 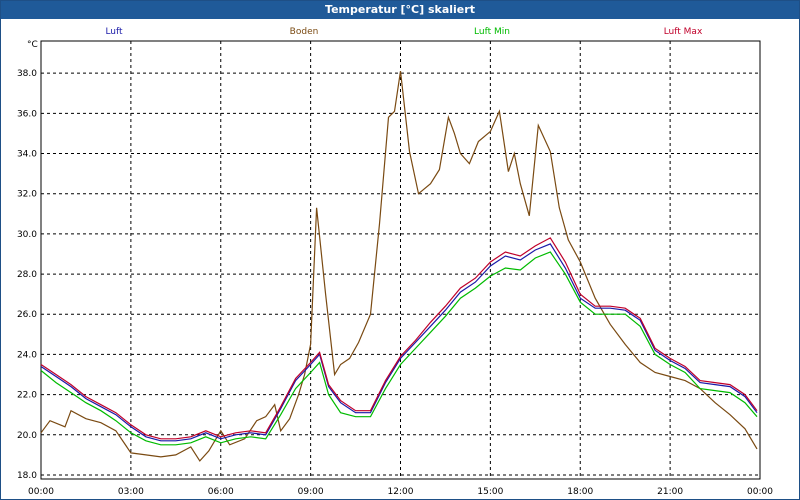 I want to click on y-tick-label: 32.0, so click(x=27, y=195).